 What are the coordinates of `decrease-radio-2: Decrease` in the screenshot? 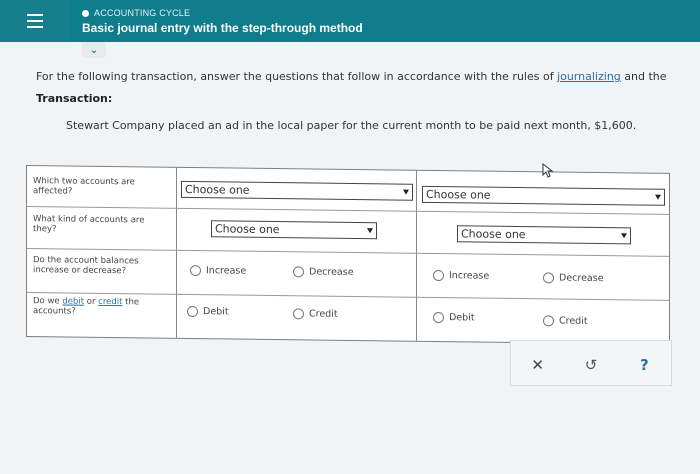 It's located at (573, 278).